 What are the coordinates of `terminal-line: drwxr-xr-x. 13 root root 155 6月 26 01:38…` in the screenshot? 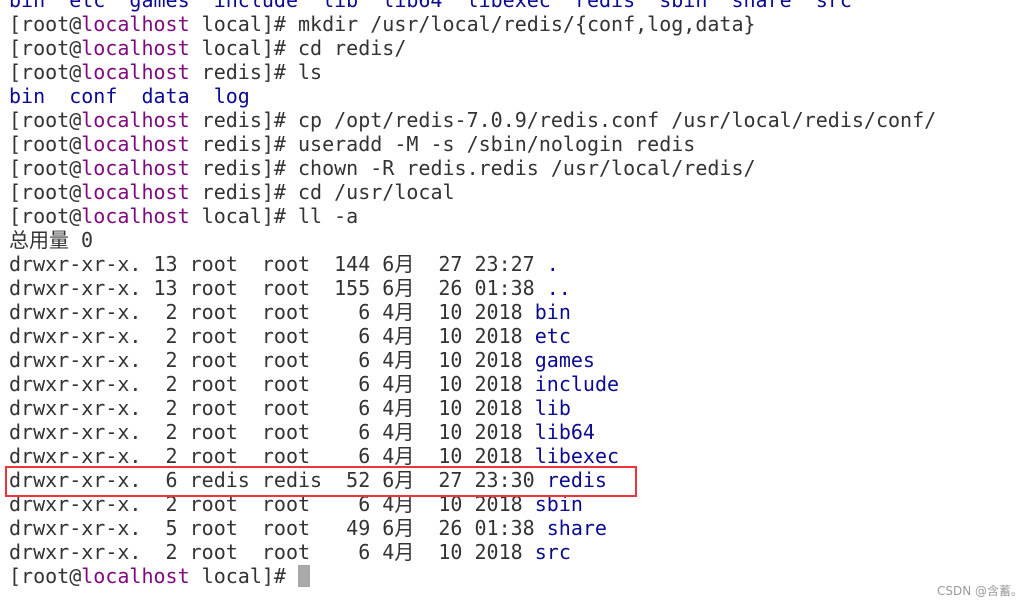 It's located at (472, 288).